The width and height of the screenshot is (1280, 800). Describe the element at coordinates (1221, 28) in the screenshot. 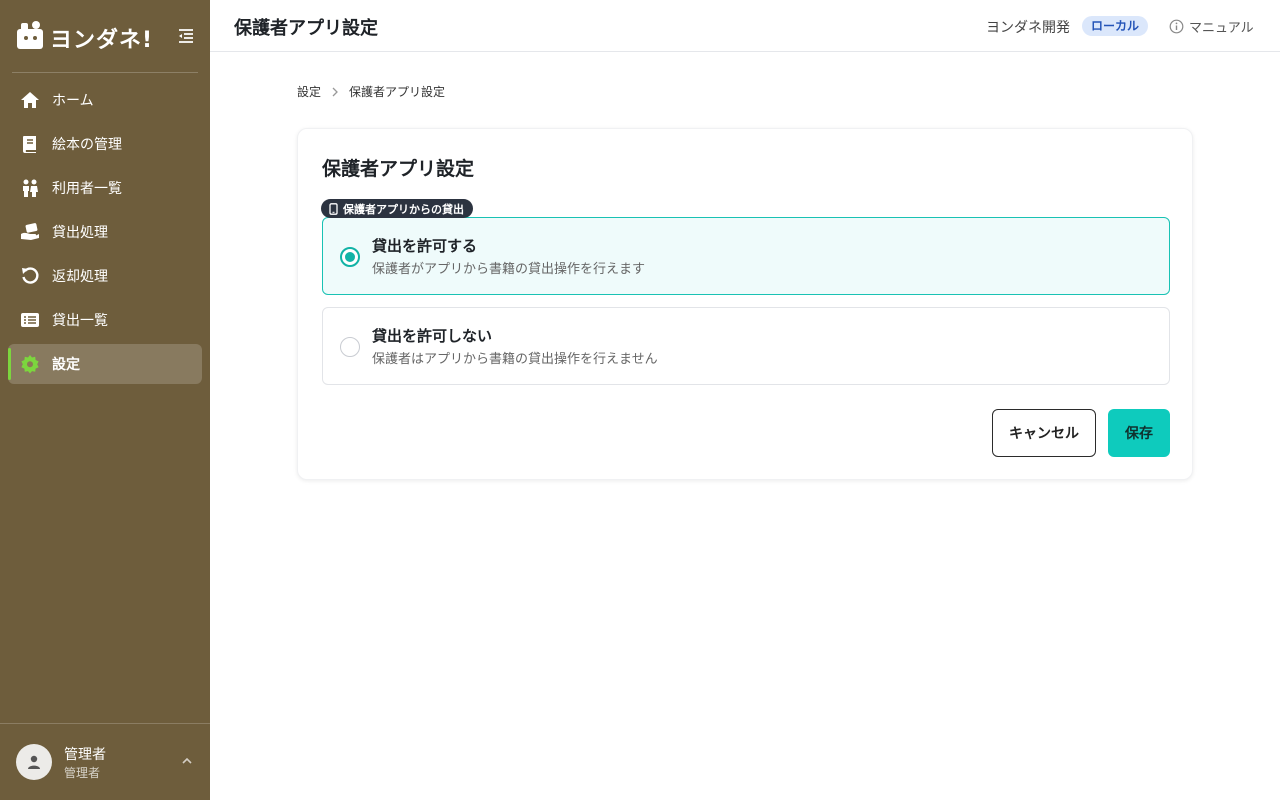

I see `manual-label: マニュアル` at that location.